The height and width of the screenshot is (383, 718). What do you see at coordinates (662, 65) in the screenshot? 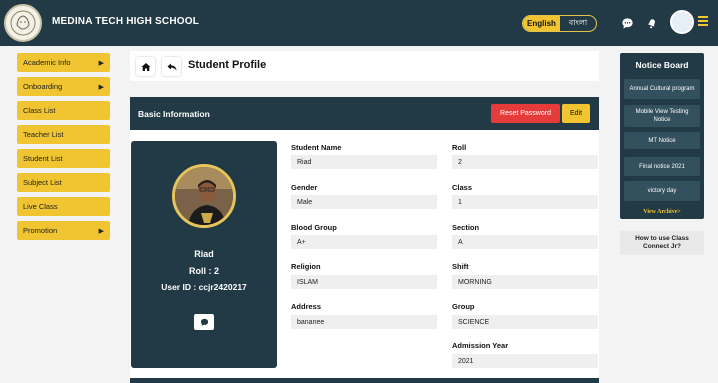
I see `notice-board-title: Notice Board` at bounding box center [662, 65].